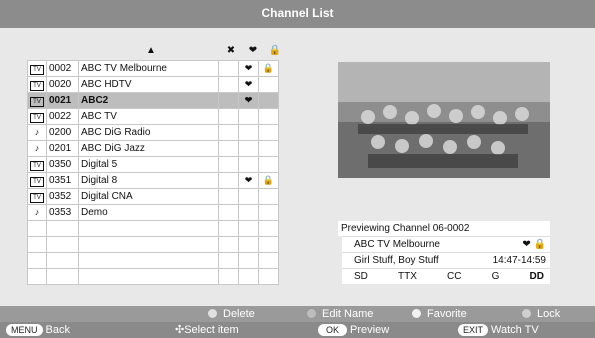 The height and width of the screenshot is (338, 595). I want to click on edit-name-key: Edit Name, so click(340, 314).